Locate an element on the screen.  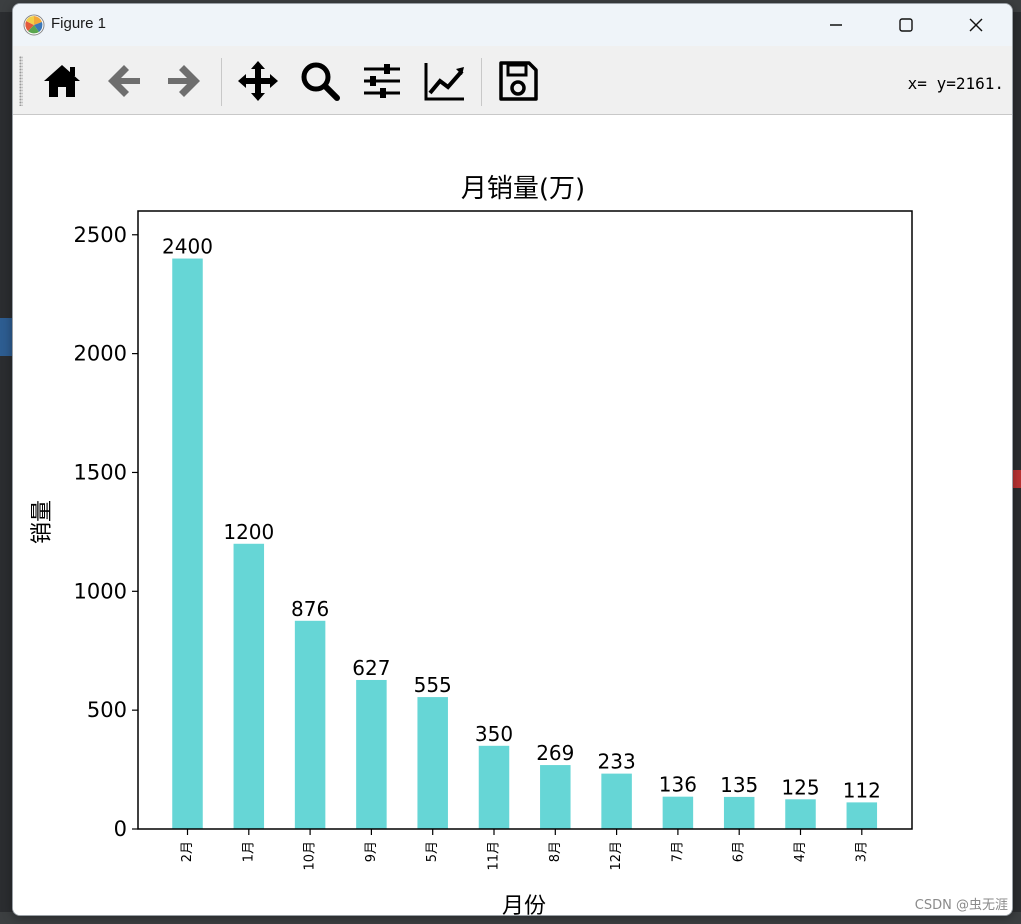
x-tick-label: 10月 is located at coordinates (310, 856).